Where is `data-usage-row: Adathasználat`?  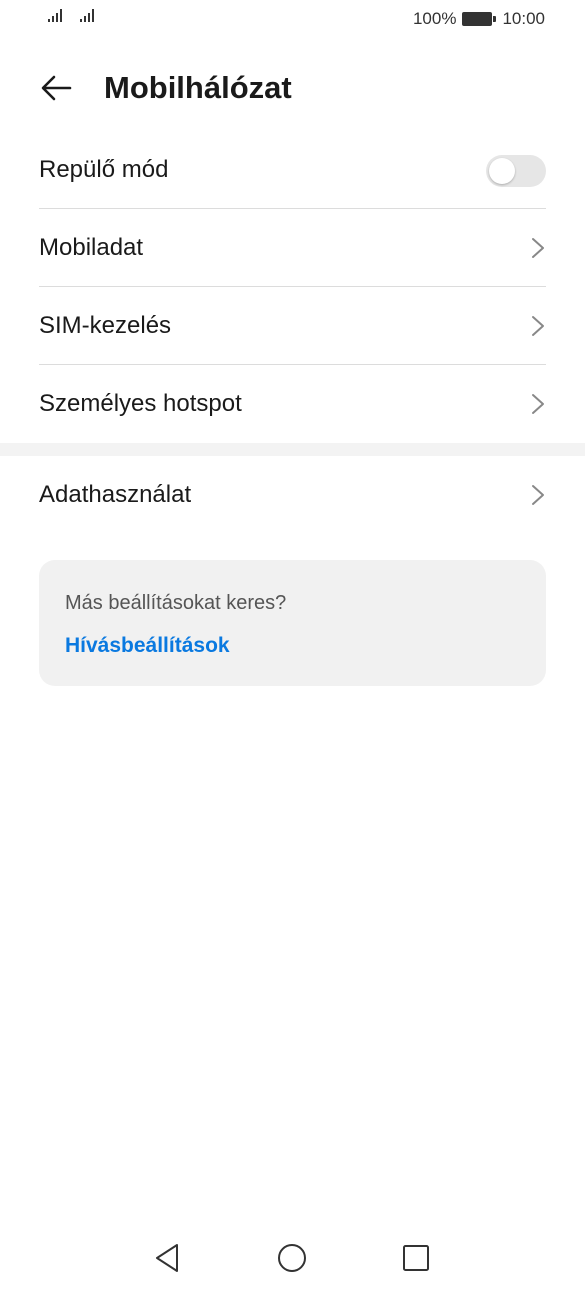 data-usage-row: Adathasználat is located at coordinates (292, 495).